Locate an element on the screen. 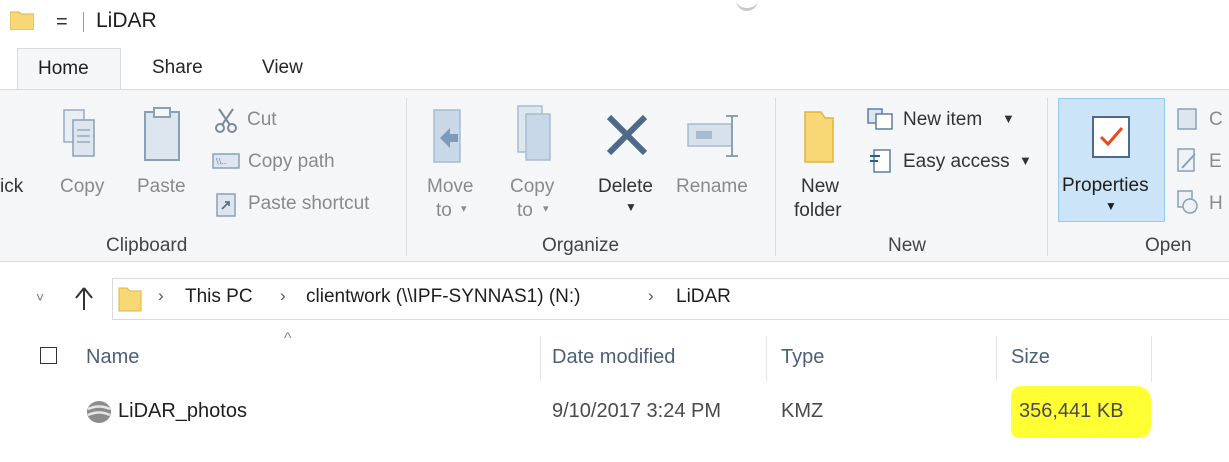 This screenshot has height=462, width=1229. breadcrumb-clientwork: clientwork (\\IPF-SYNNAS1) (N:) is located at coordinates (443, 297).